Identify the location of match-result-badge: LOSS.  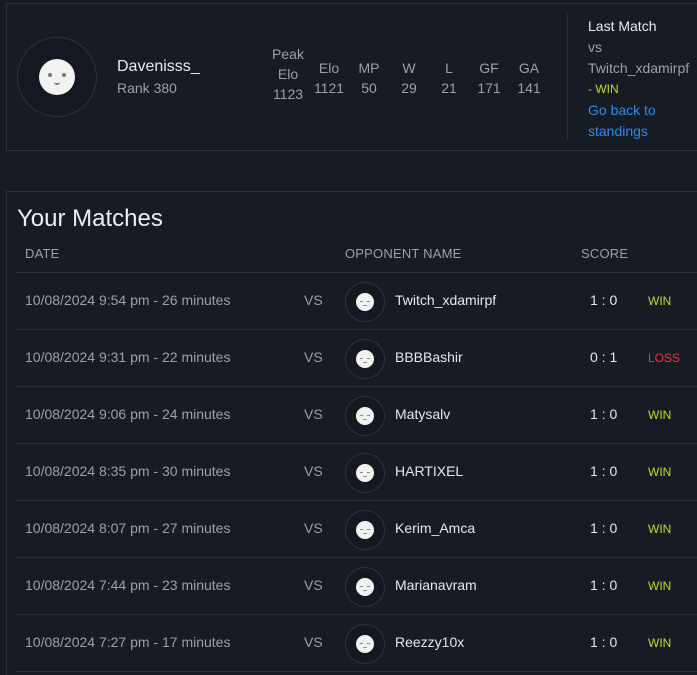
(664, 358).